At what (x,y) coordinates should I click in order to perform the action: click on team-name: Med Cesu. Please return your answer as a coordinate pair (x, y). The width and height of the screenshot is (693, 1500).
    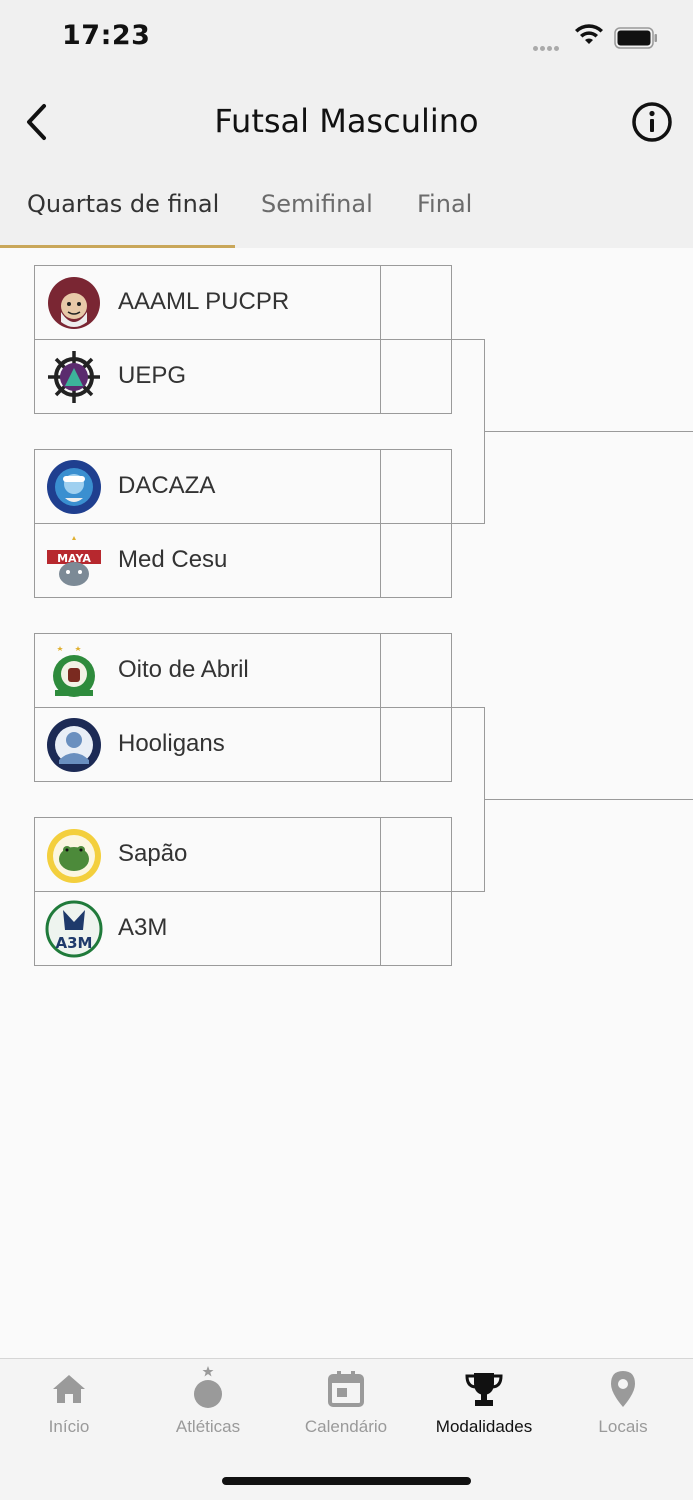
    Looking at the image, I should click on (173, 559).